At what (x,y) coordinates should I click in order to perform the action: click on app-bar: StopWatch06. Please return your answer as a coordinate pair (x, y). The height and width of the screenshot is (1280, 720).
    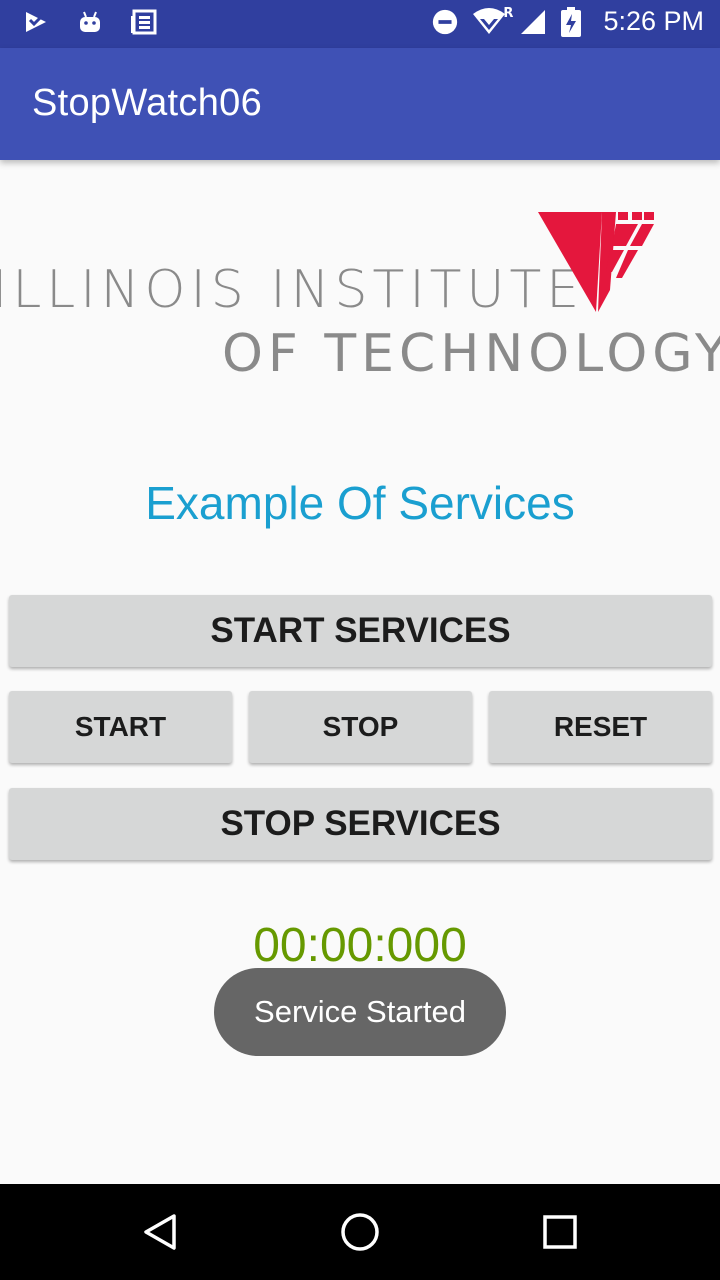
    Looking at the image, I should click on (360, 104).